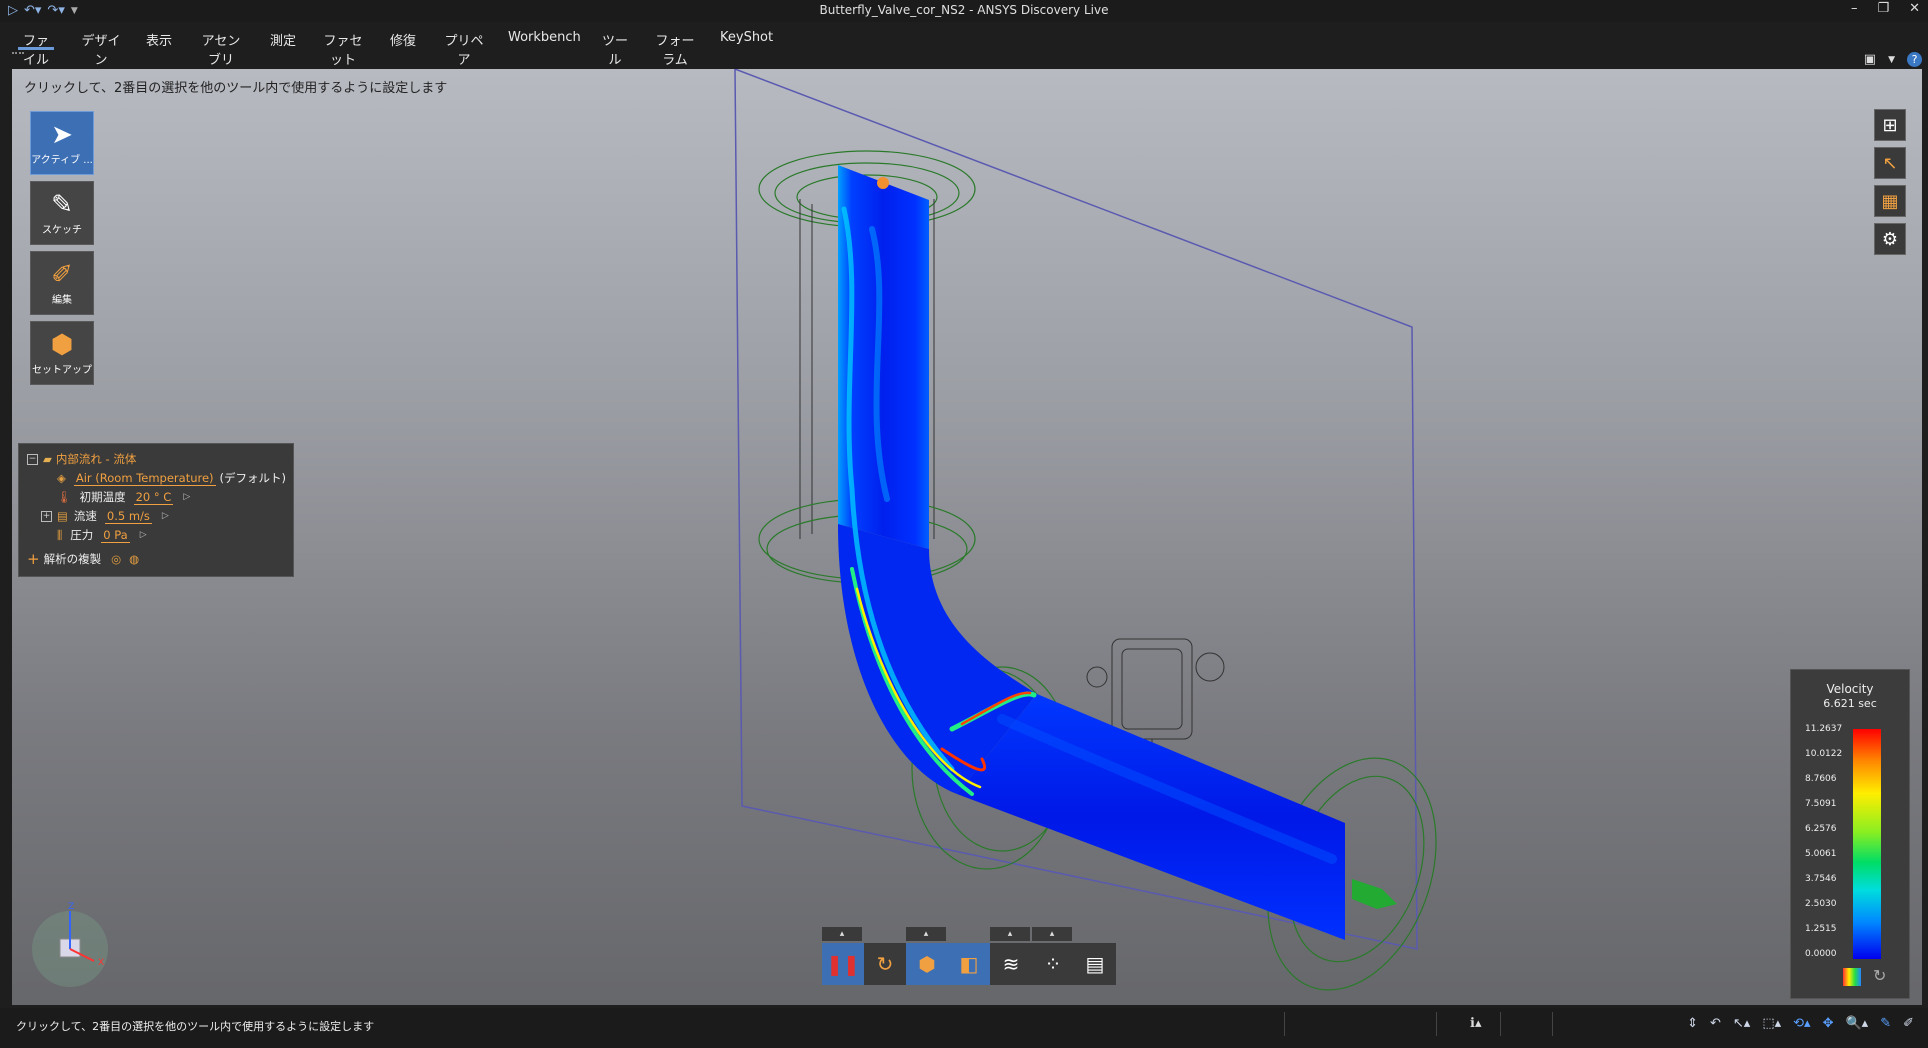  What do you see at coordinates (46, 516) in the screenshot?
I see `expand-icon: +` at bounding box center [46, 516].